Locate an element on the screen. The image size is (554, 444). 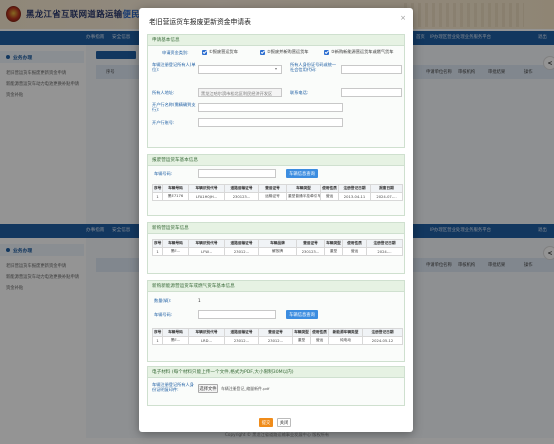
scrap-plate-input is located at coordinates (237, 173).